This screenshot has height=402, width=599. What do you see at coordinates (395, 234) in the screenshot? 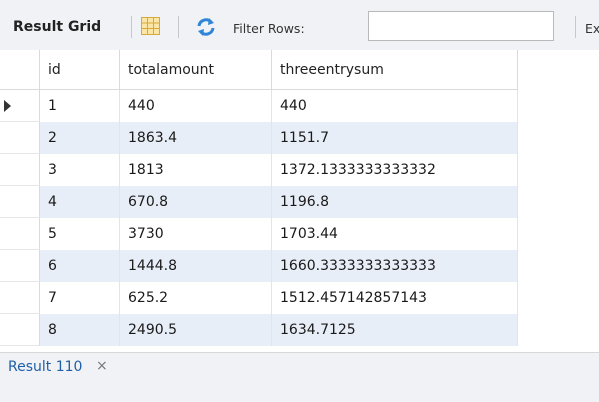
I see `cell-threeentrysum: 1703.44` at bounding box center [395, 234].